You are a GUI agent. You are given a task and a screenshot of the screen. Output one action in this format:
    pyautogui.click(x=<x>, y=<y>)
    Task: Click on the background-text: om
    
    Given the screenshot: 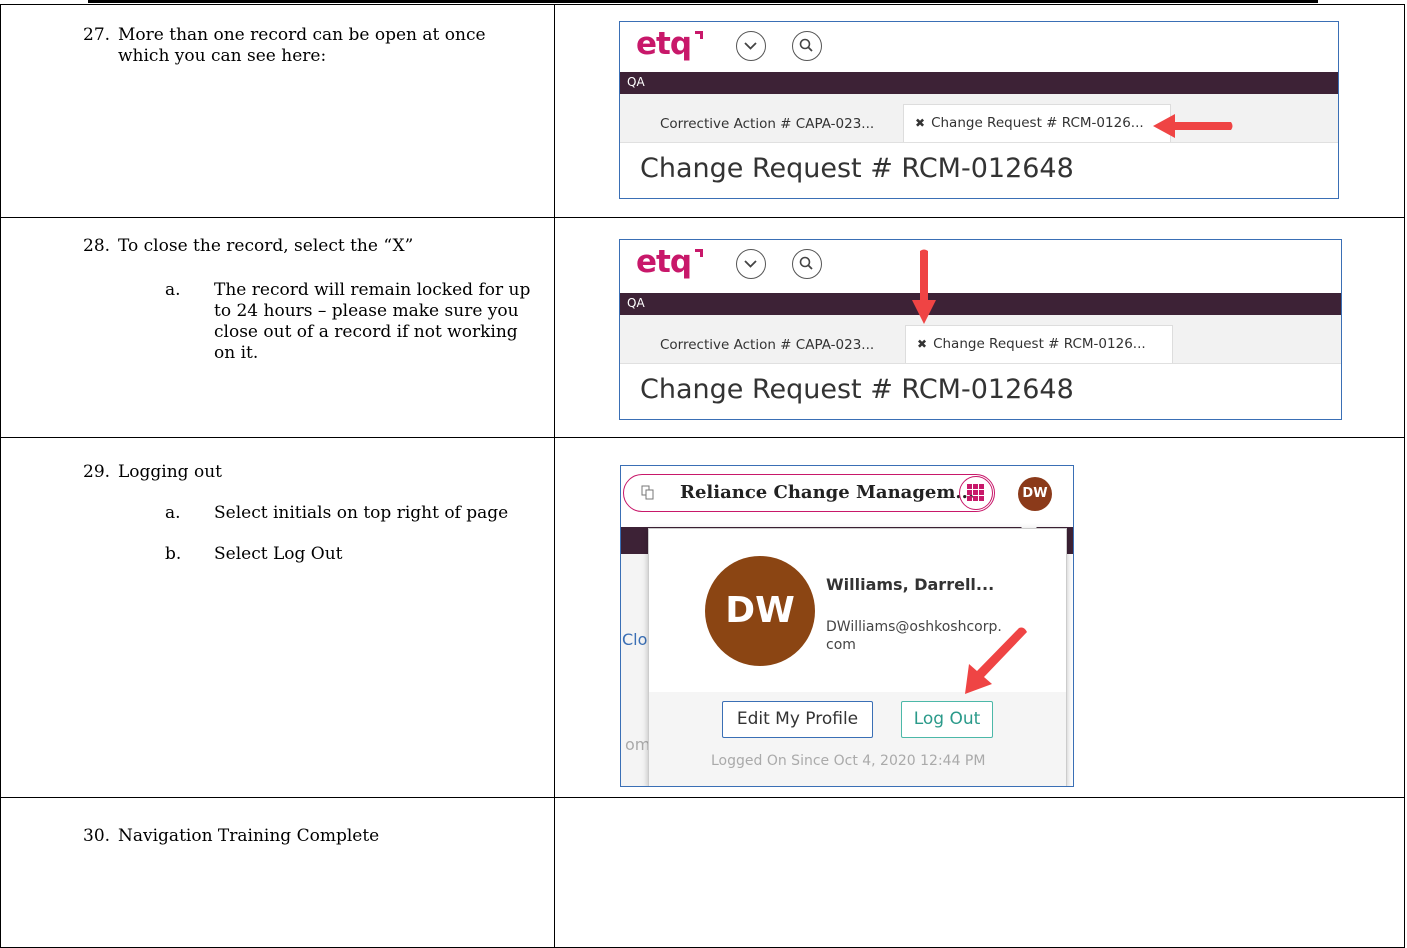 What is the action you would take?
    pyautogui.click(x=638, y=744)
    